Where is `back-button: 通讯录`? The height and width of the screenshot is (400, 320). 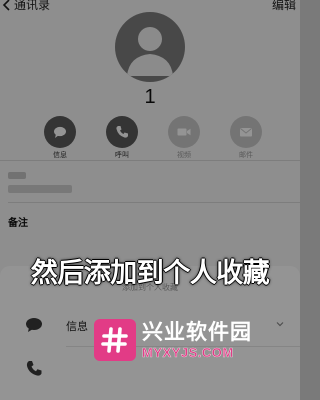 back-button: 通讯录 is located at coordinates (26, 6).